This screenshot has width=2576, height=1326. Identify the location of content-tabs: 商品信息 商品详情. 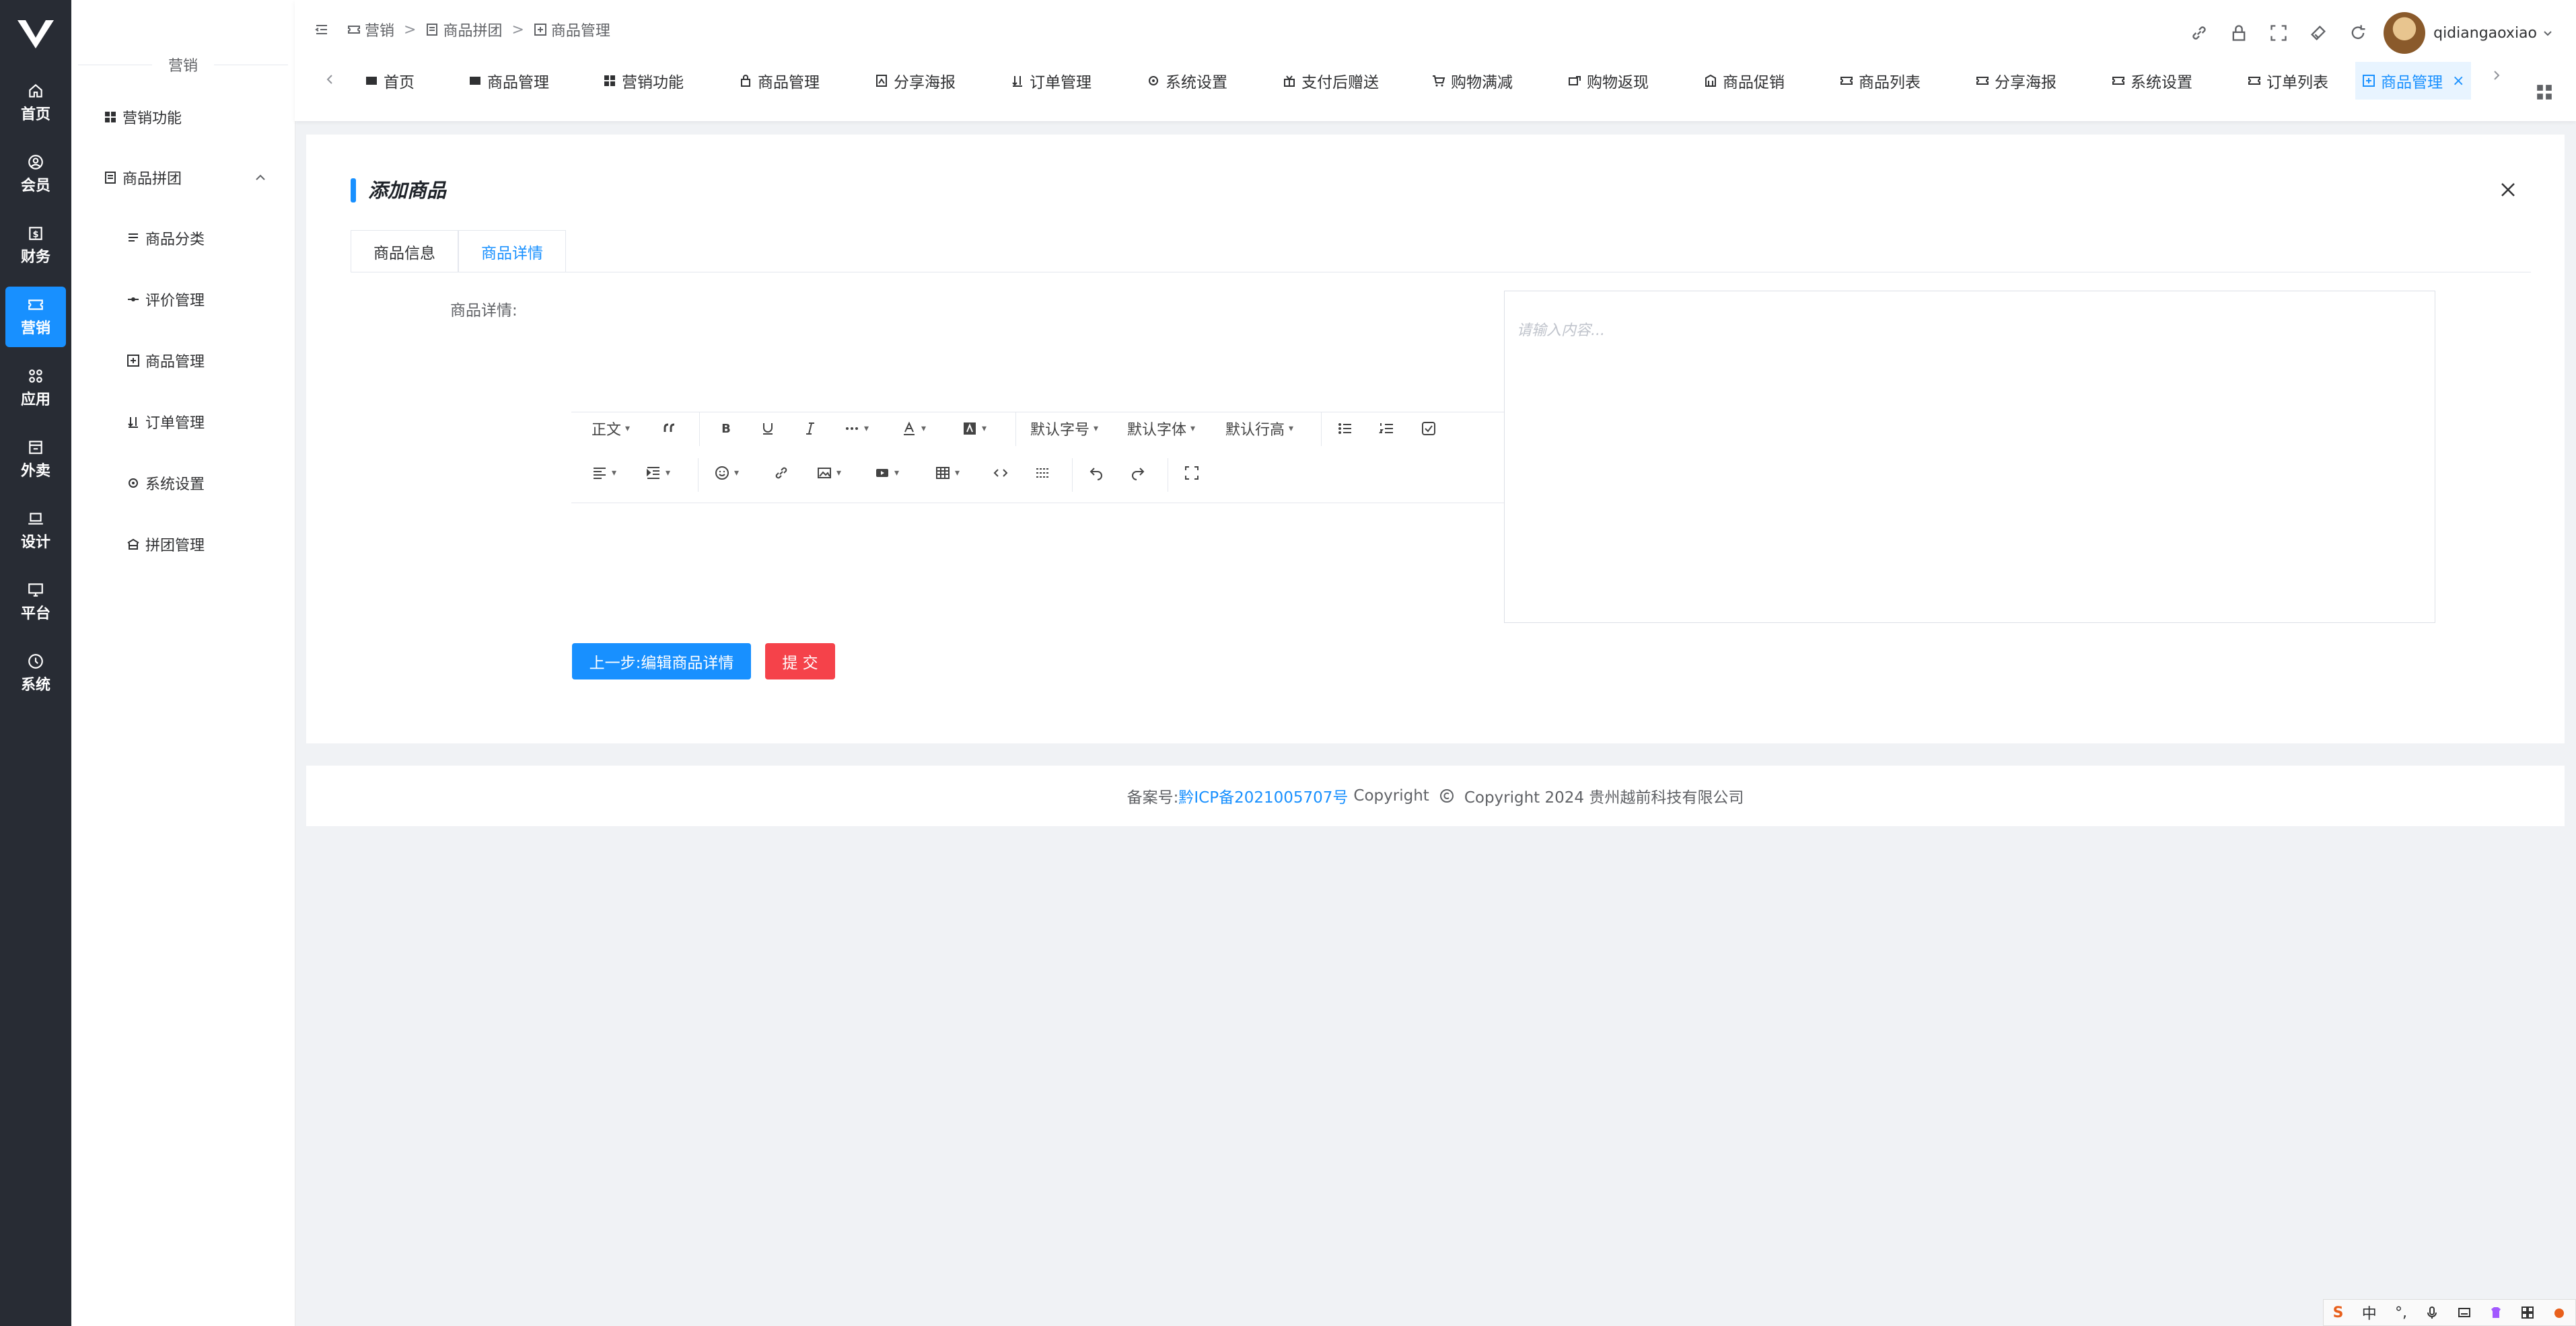
(1441, 251).